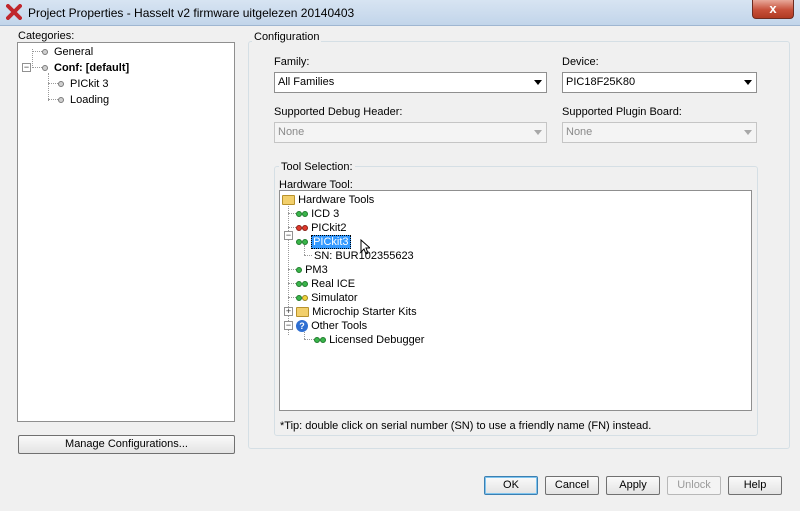  I want to click on category-general: General, so click(67, 52).